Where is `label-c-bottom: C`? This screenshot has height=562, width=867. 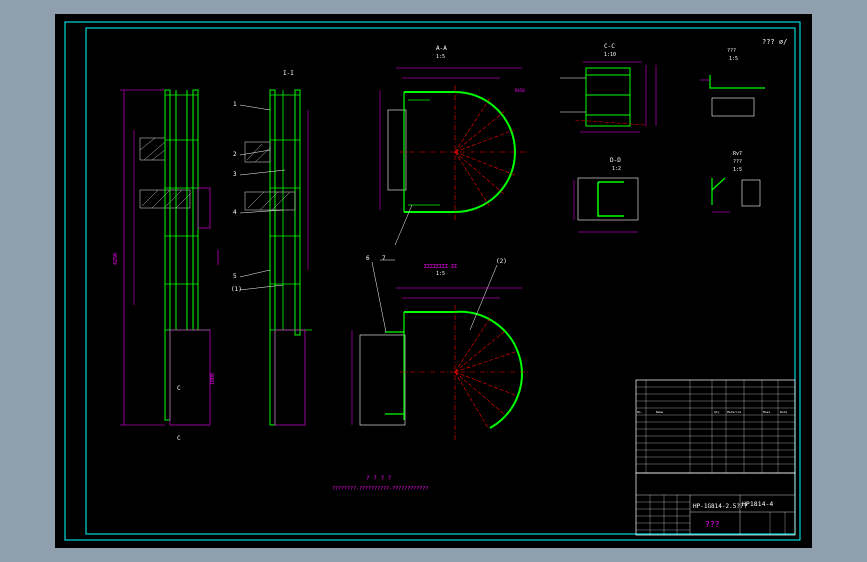 label-c-bottom: C is located at coordinates (179, 438).